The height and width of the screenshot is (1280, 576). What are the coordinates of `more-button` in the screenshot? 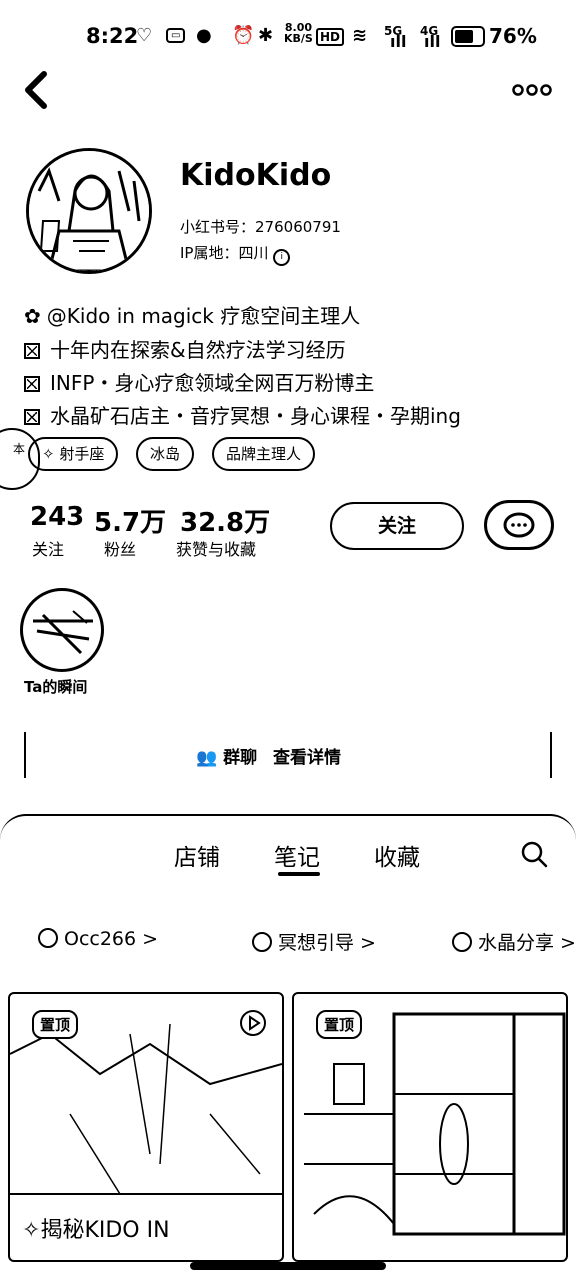 It's located at (532, 90).